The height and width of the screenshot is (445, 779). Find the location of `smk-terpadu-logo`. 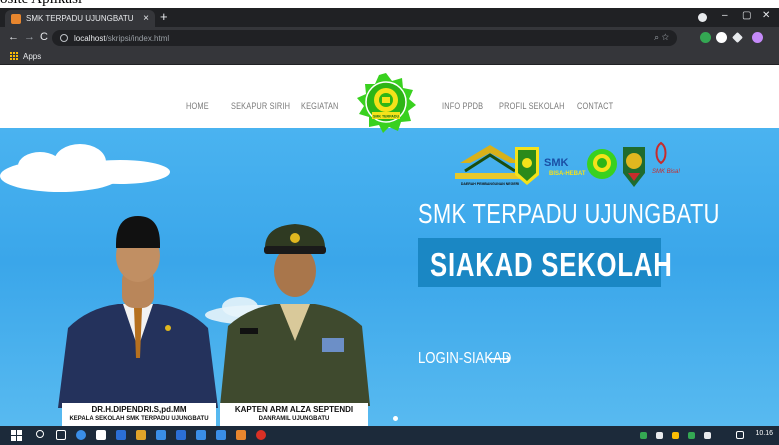

smk-terpadu-logo is located at coordinates (602, 164).